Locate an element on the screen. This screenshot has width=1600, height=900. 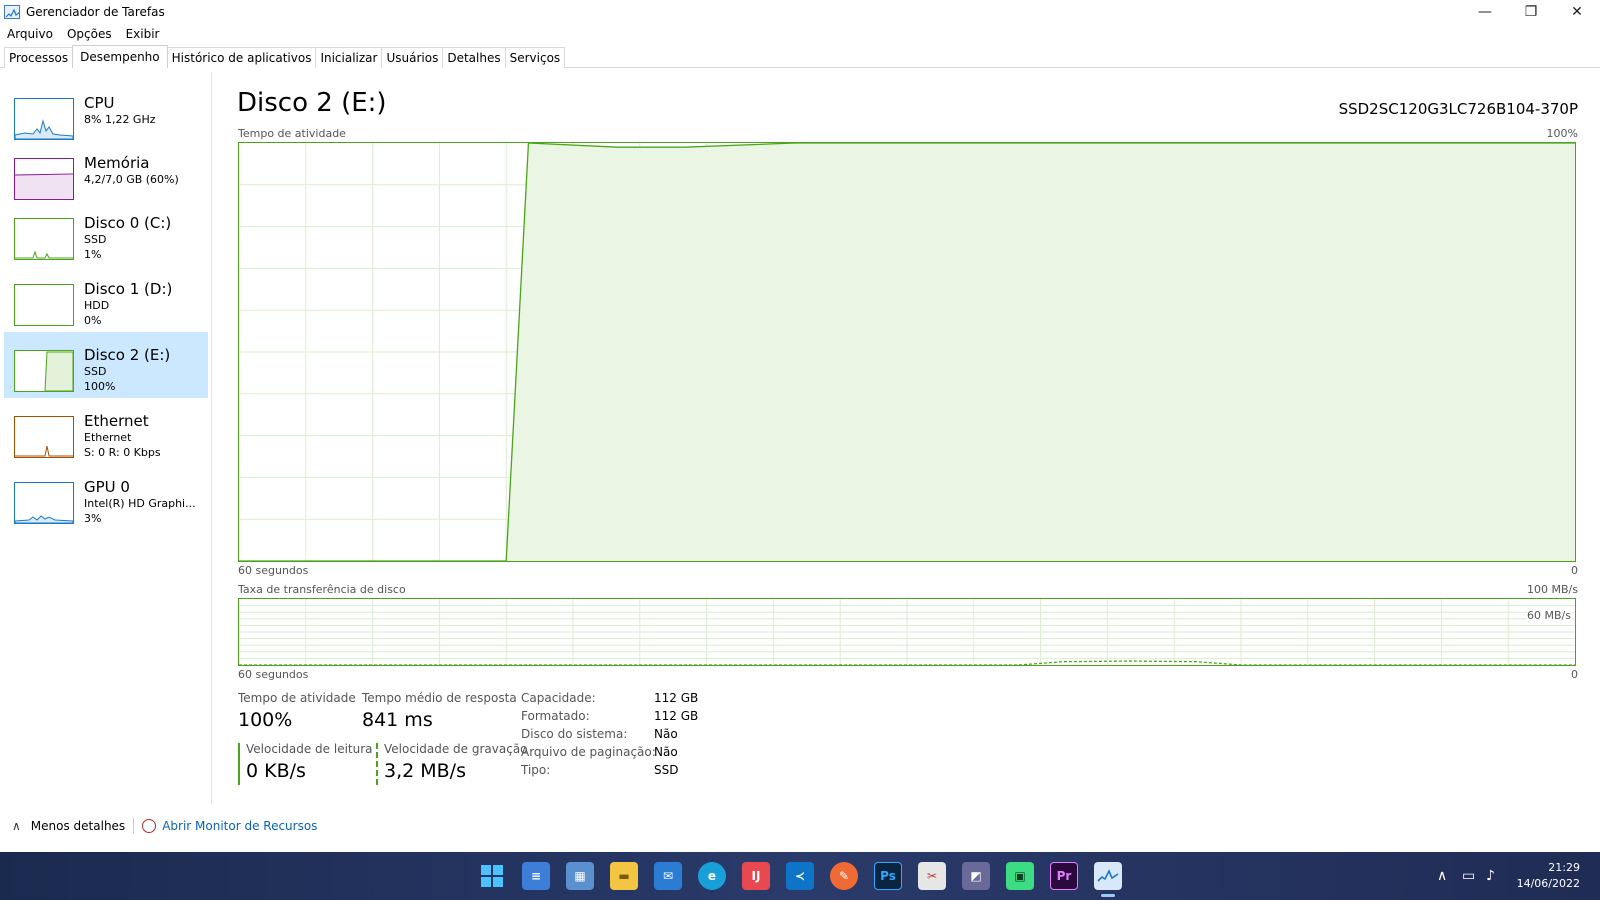
activity-stat-value: 100% is located at coordinates (265, 720).